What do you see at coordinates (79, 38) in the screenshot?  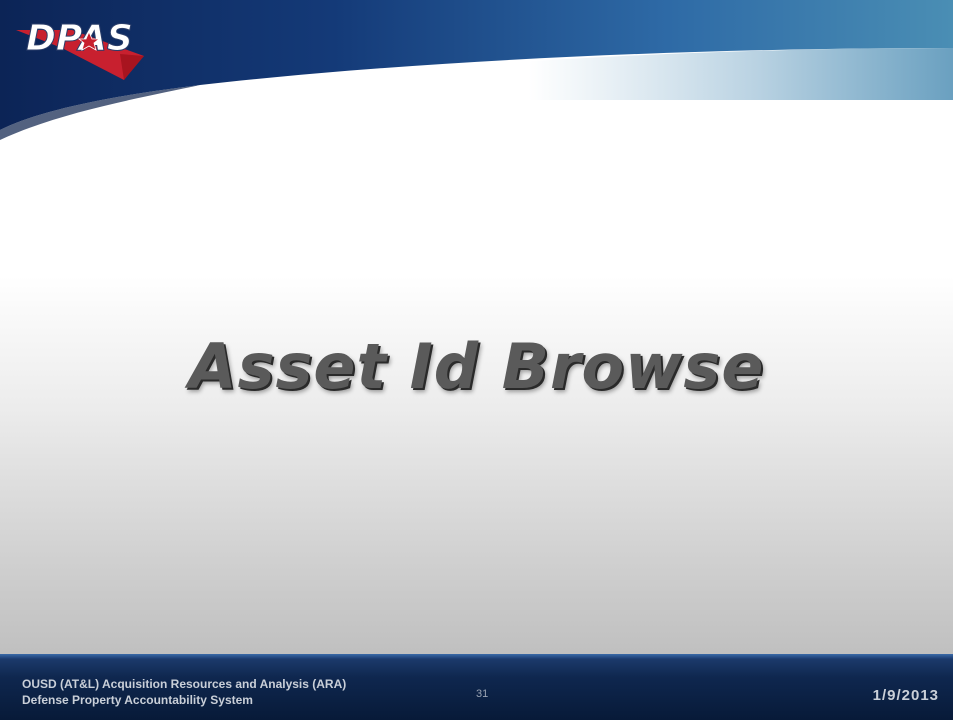 I see `logo-text: DPAS` at bounding box center [79, 38].